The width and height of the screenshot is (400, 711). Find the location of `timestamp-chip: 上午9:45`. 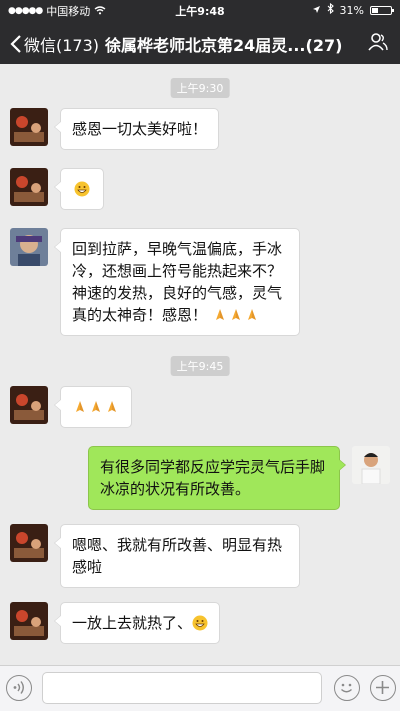

timestamp-chip: 上午9:45 is located at coordinates (200, 366).